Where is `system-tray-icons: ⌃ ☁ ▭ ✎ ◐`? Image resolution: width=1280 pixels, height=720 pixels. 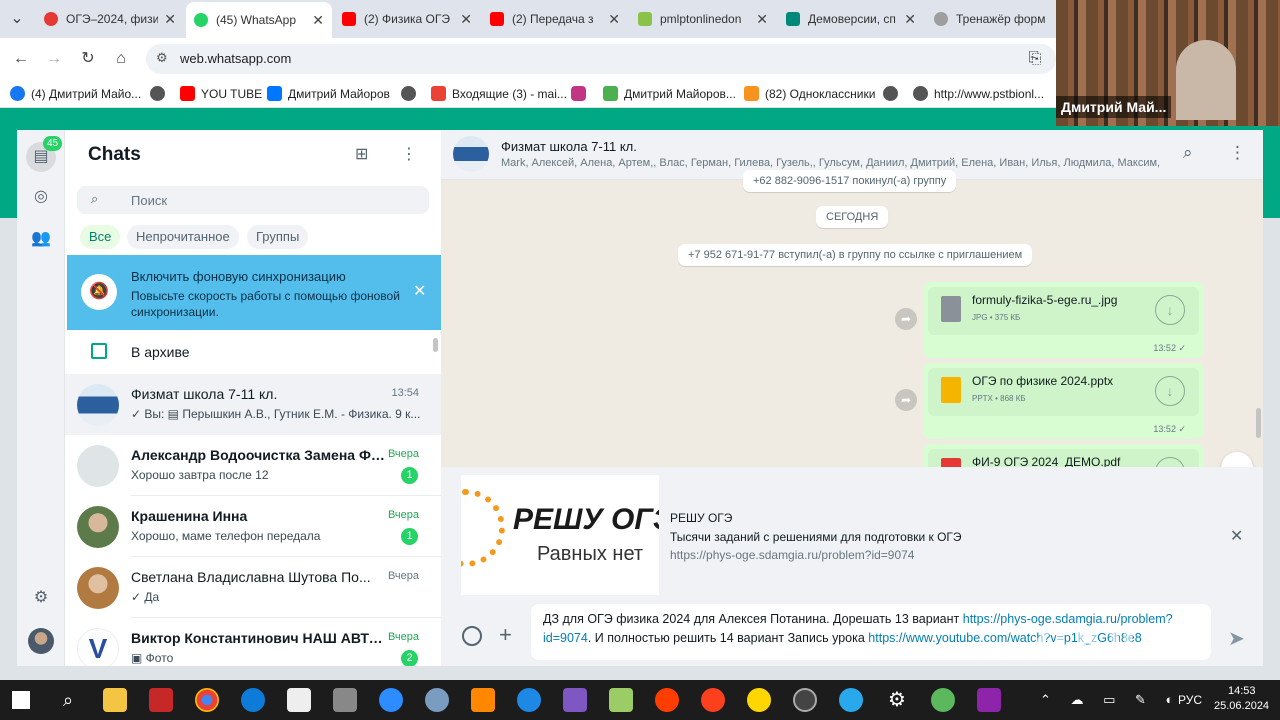
system-tray-icons: ⌃ ☁ ▭ ✎ ◐ is located at coordinates (1110, 700).